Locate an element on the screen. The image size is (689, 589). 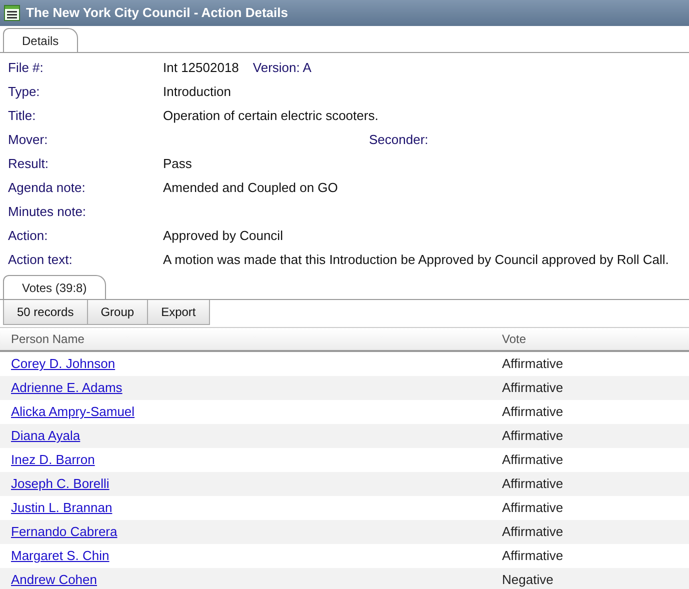
column-header: Person Name is located at coordinates (251, 339).